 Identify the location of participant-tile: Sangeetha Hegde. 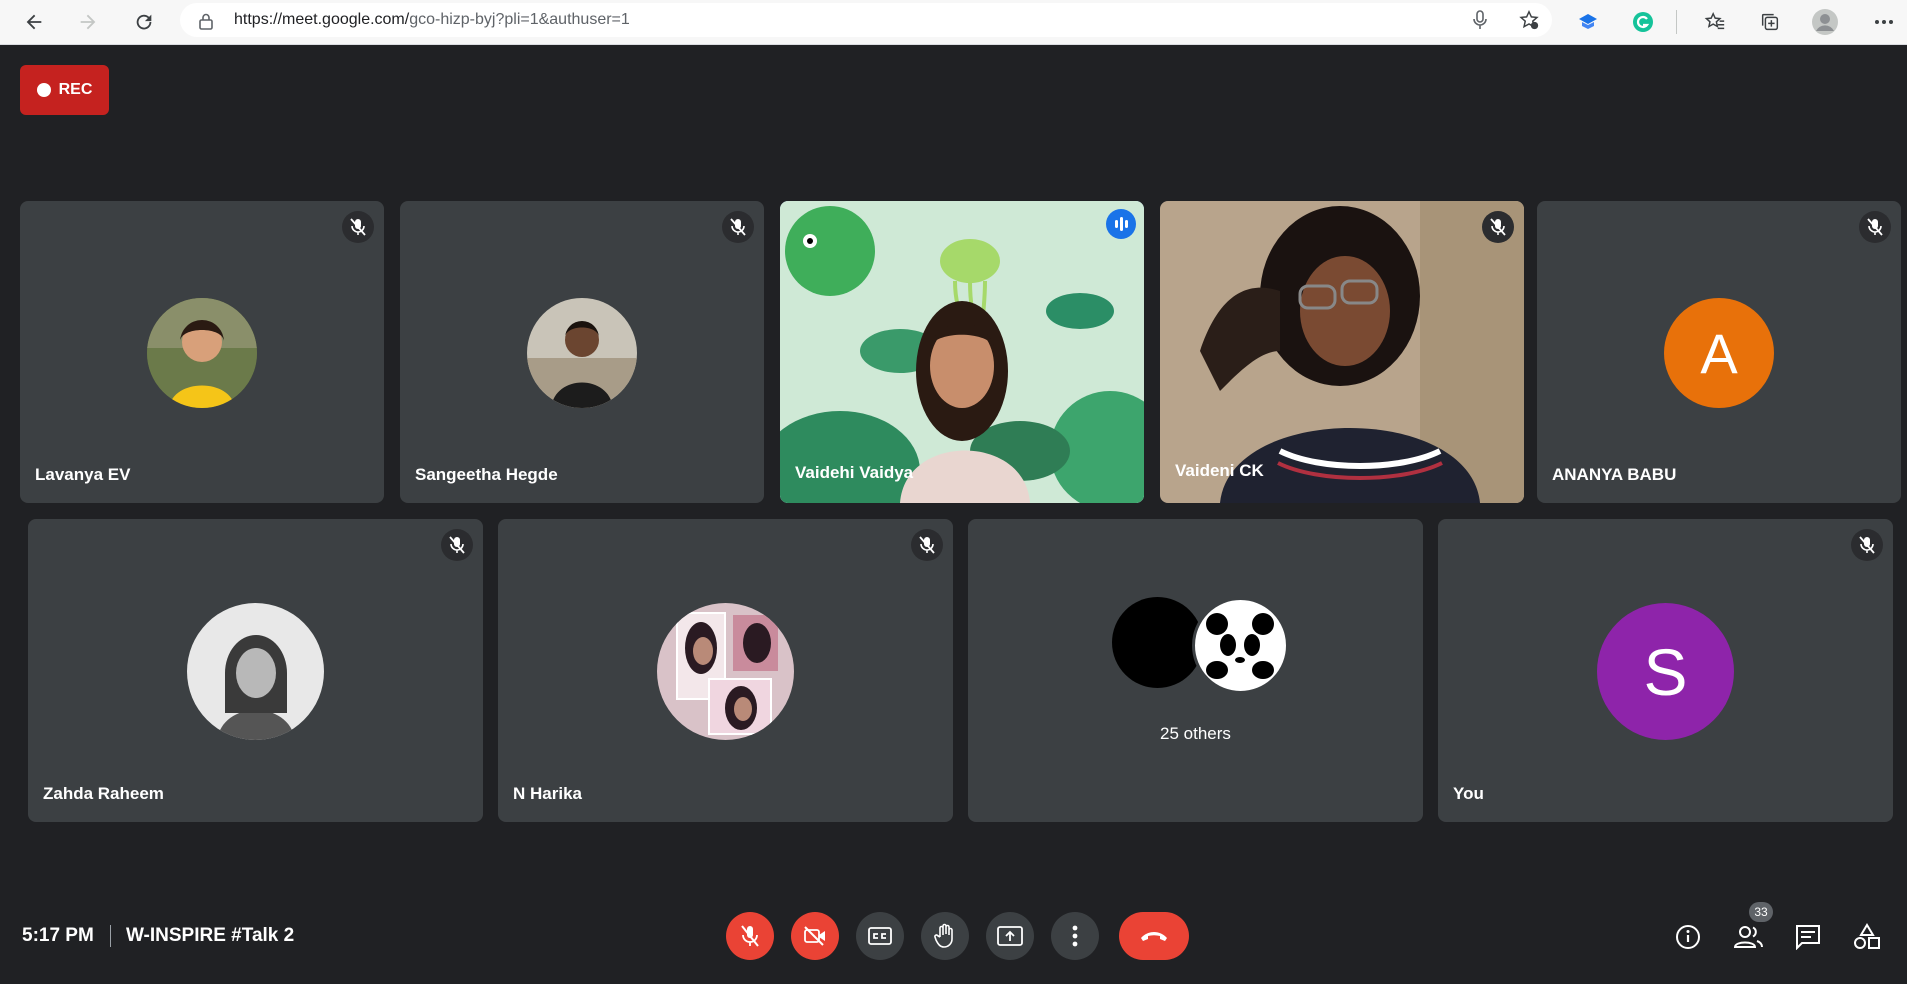
(582, 352).